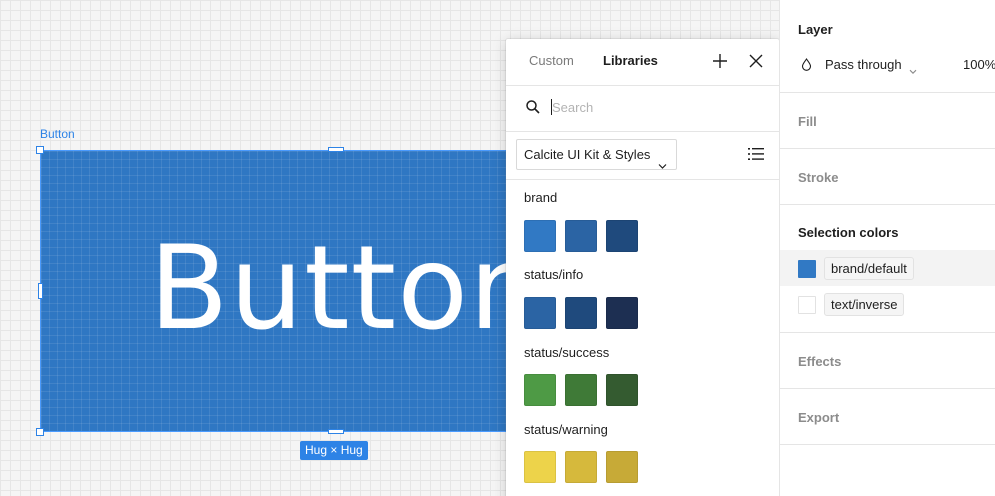 The height and width of the screenshot is (496, 995). Describe the element at coordinates (554, 274) in the screenshot. I see `style-group-label: status/info` at that location.